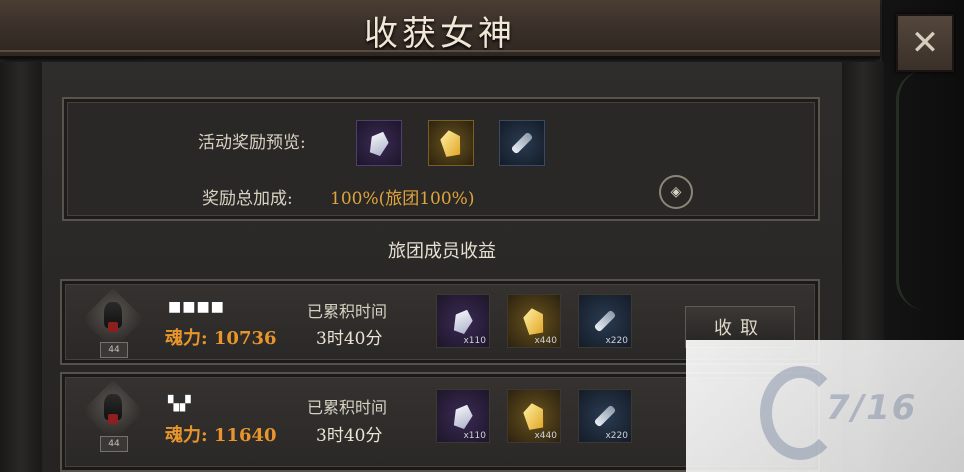 The width and height of the screenshot is (964, 472). What do you see at coordinates (440, 34) in the screenshot?
I see `page-title: 收获女神` at bounding box center [440, 34].